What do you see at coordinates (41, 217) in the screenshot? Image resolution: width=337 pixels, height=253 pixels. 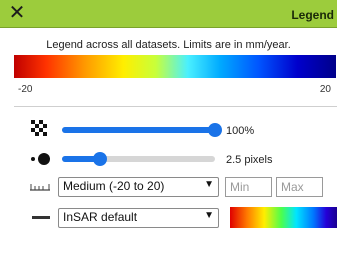 I see `line-style-icon` at bounding box center [41, 217].